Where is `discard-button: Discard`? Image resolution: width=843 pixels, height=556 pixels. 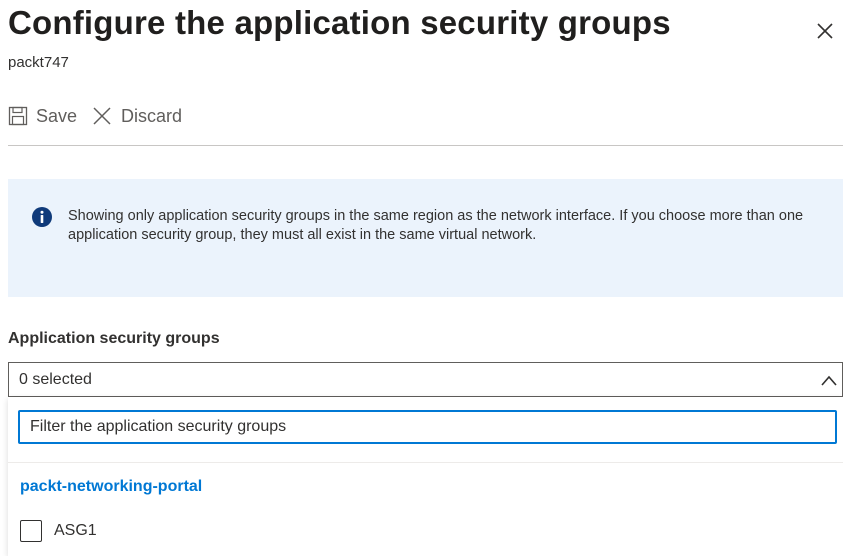
discard-button: Discard is located at coordinates (136, 116).